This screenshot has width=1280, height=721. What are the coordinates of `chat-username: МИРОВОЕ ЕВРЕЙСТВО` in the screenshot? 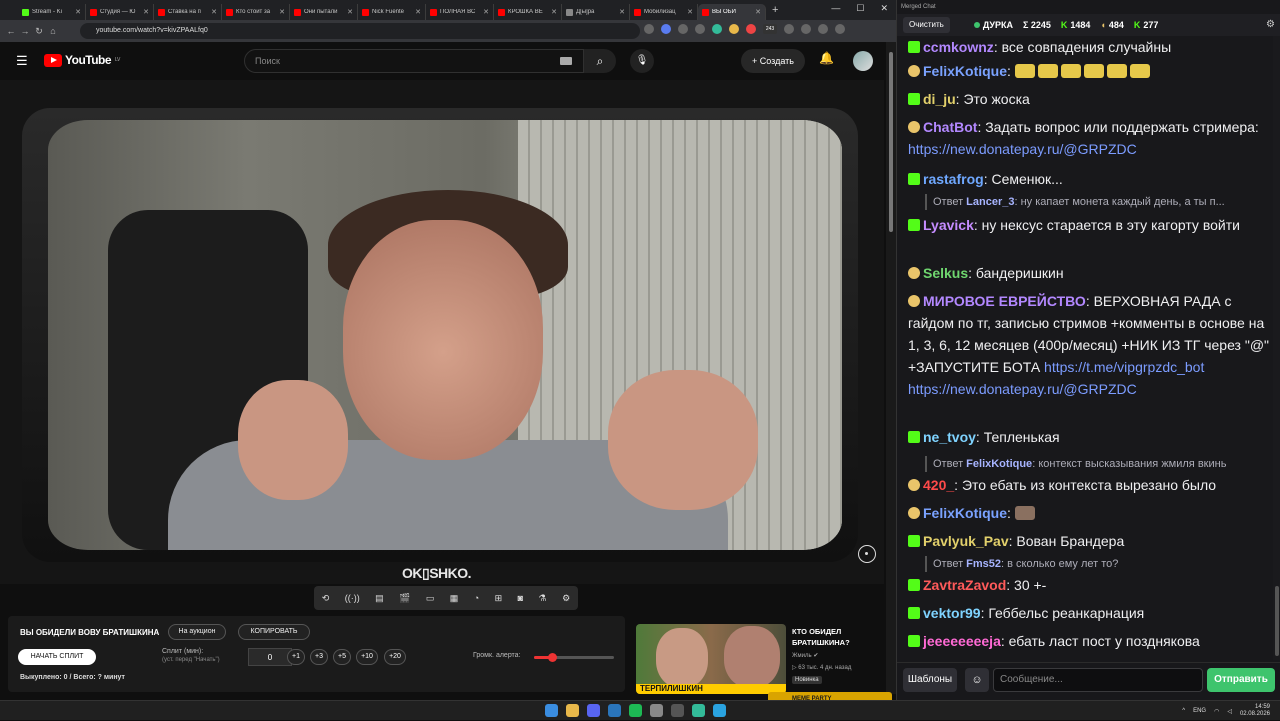 It's located at (1004, 301).